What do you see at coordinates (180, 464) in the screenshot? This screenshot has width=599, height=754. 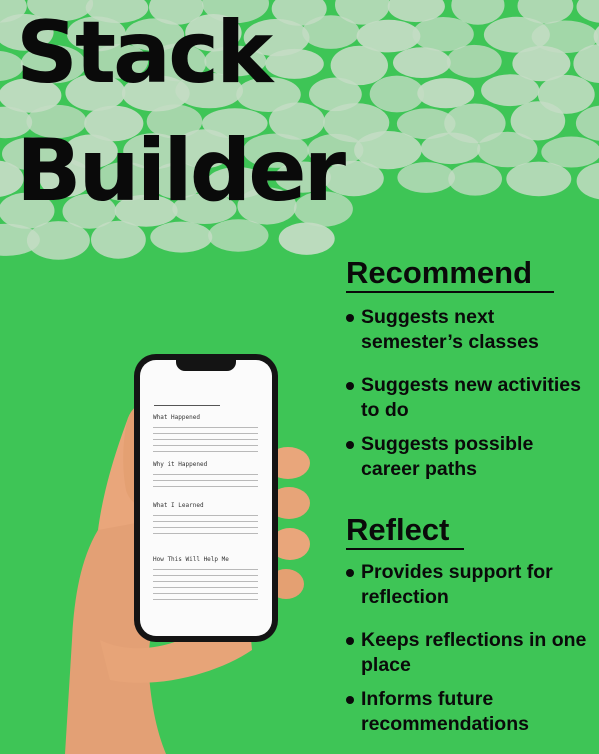 I see `journal-label: Why it Happened` at bounding box center [180, 464].